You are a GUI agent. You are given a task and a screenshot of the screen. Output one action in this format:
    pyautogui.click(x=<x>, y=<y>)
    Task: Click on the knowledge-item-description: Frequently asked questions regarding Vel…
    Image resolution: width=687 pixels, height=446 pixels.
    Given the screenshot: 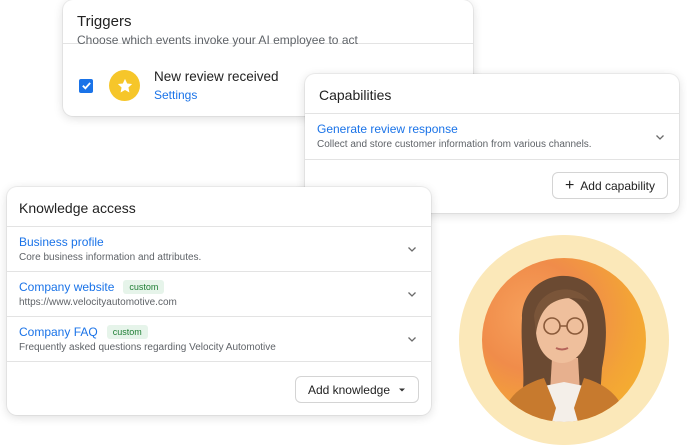 What is the action you would take?
    pyautogui.click(x=147, y=347)
    